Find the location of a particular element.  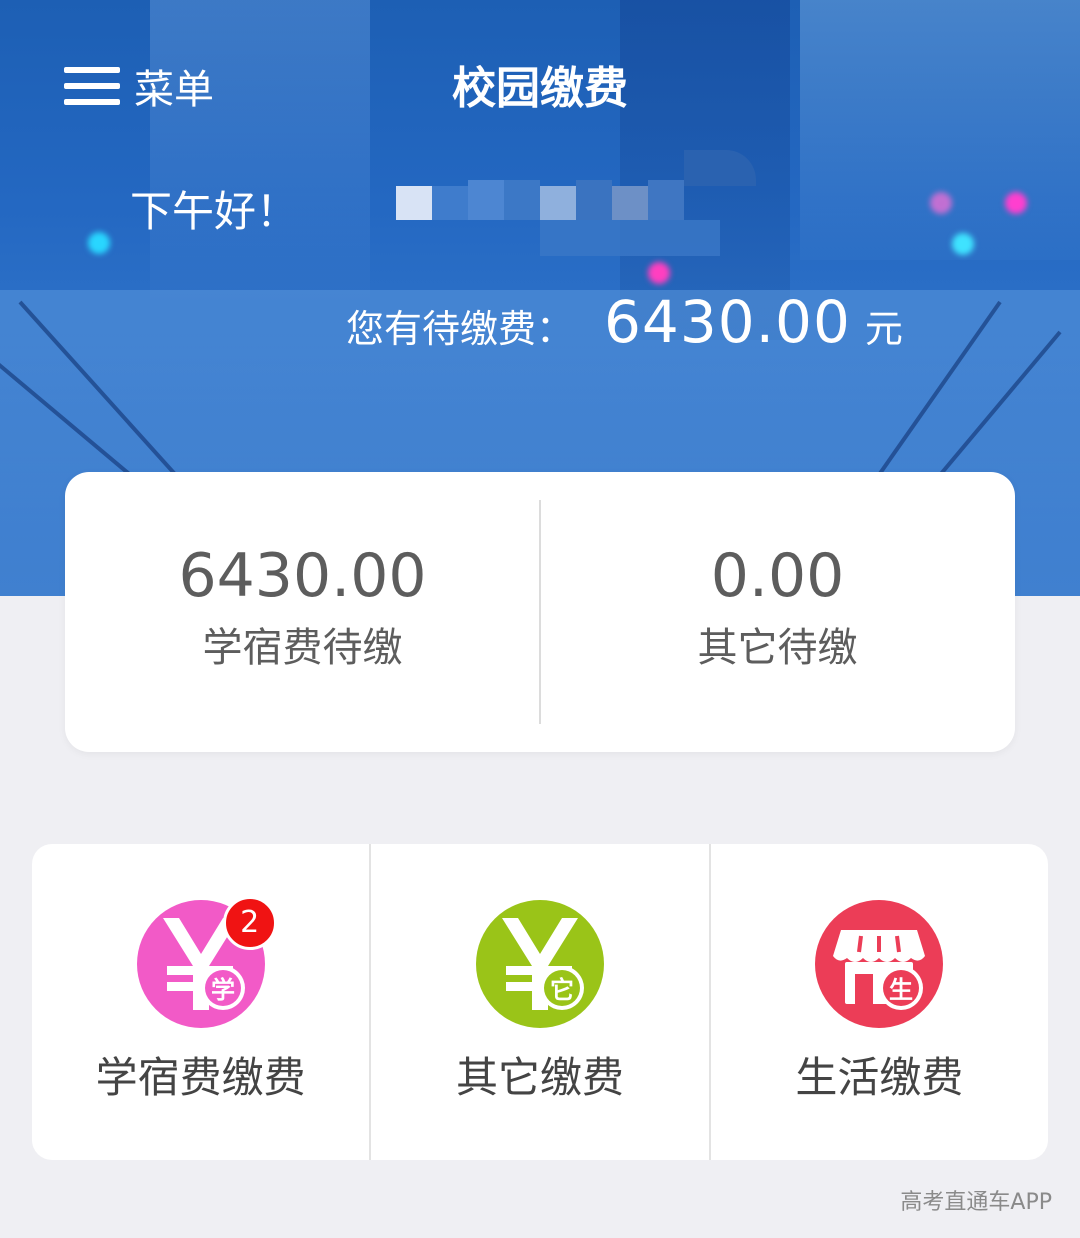

living-payment-button: 生 生活缴费 is located at coordinates (878, 1002).